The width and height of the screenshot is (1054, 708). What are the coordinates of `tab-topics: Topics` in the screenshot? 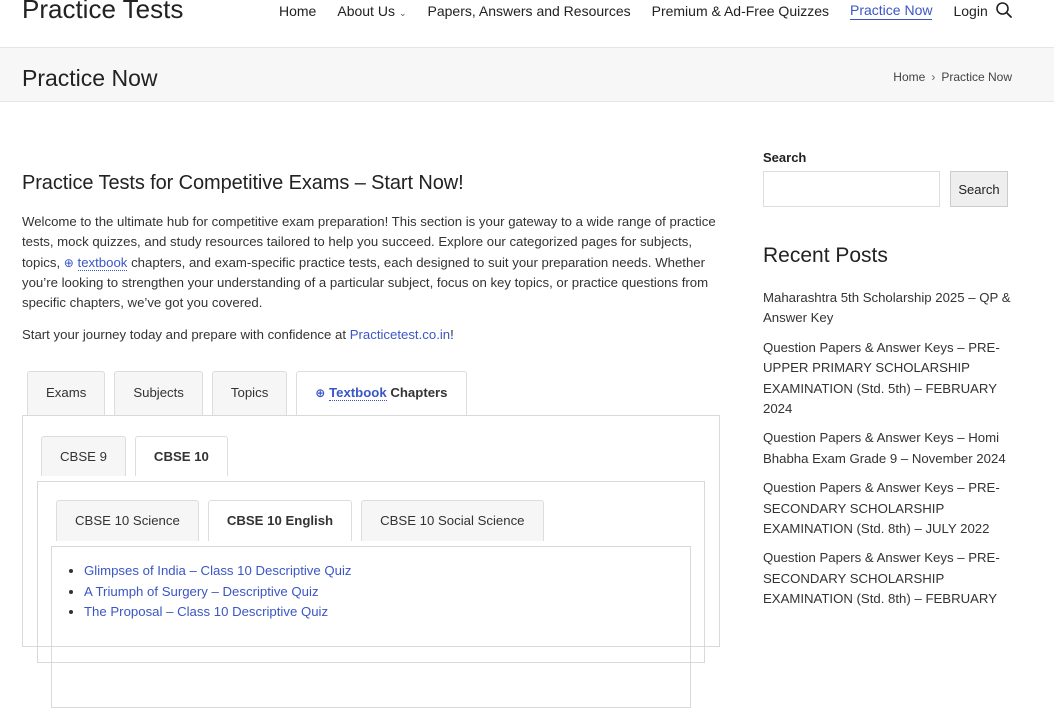 It's located at (249, 393).